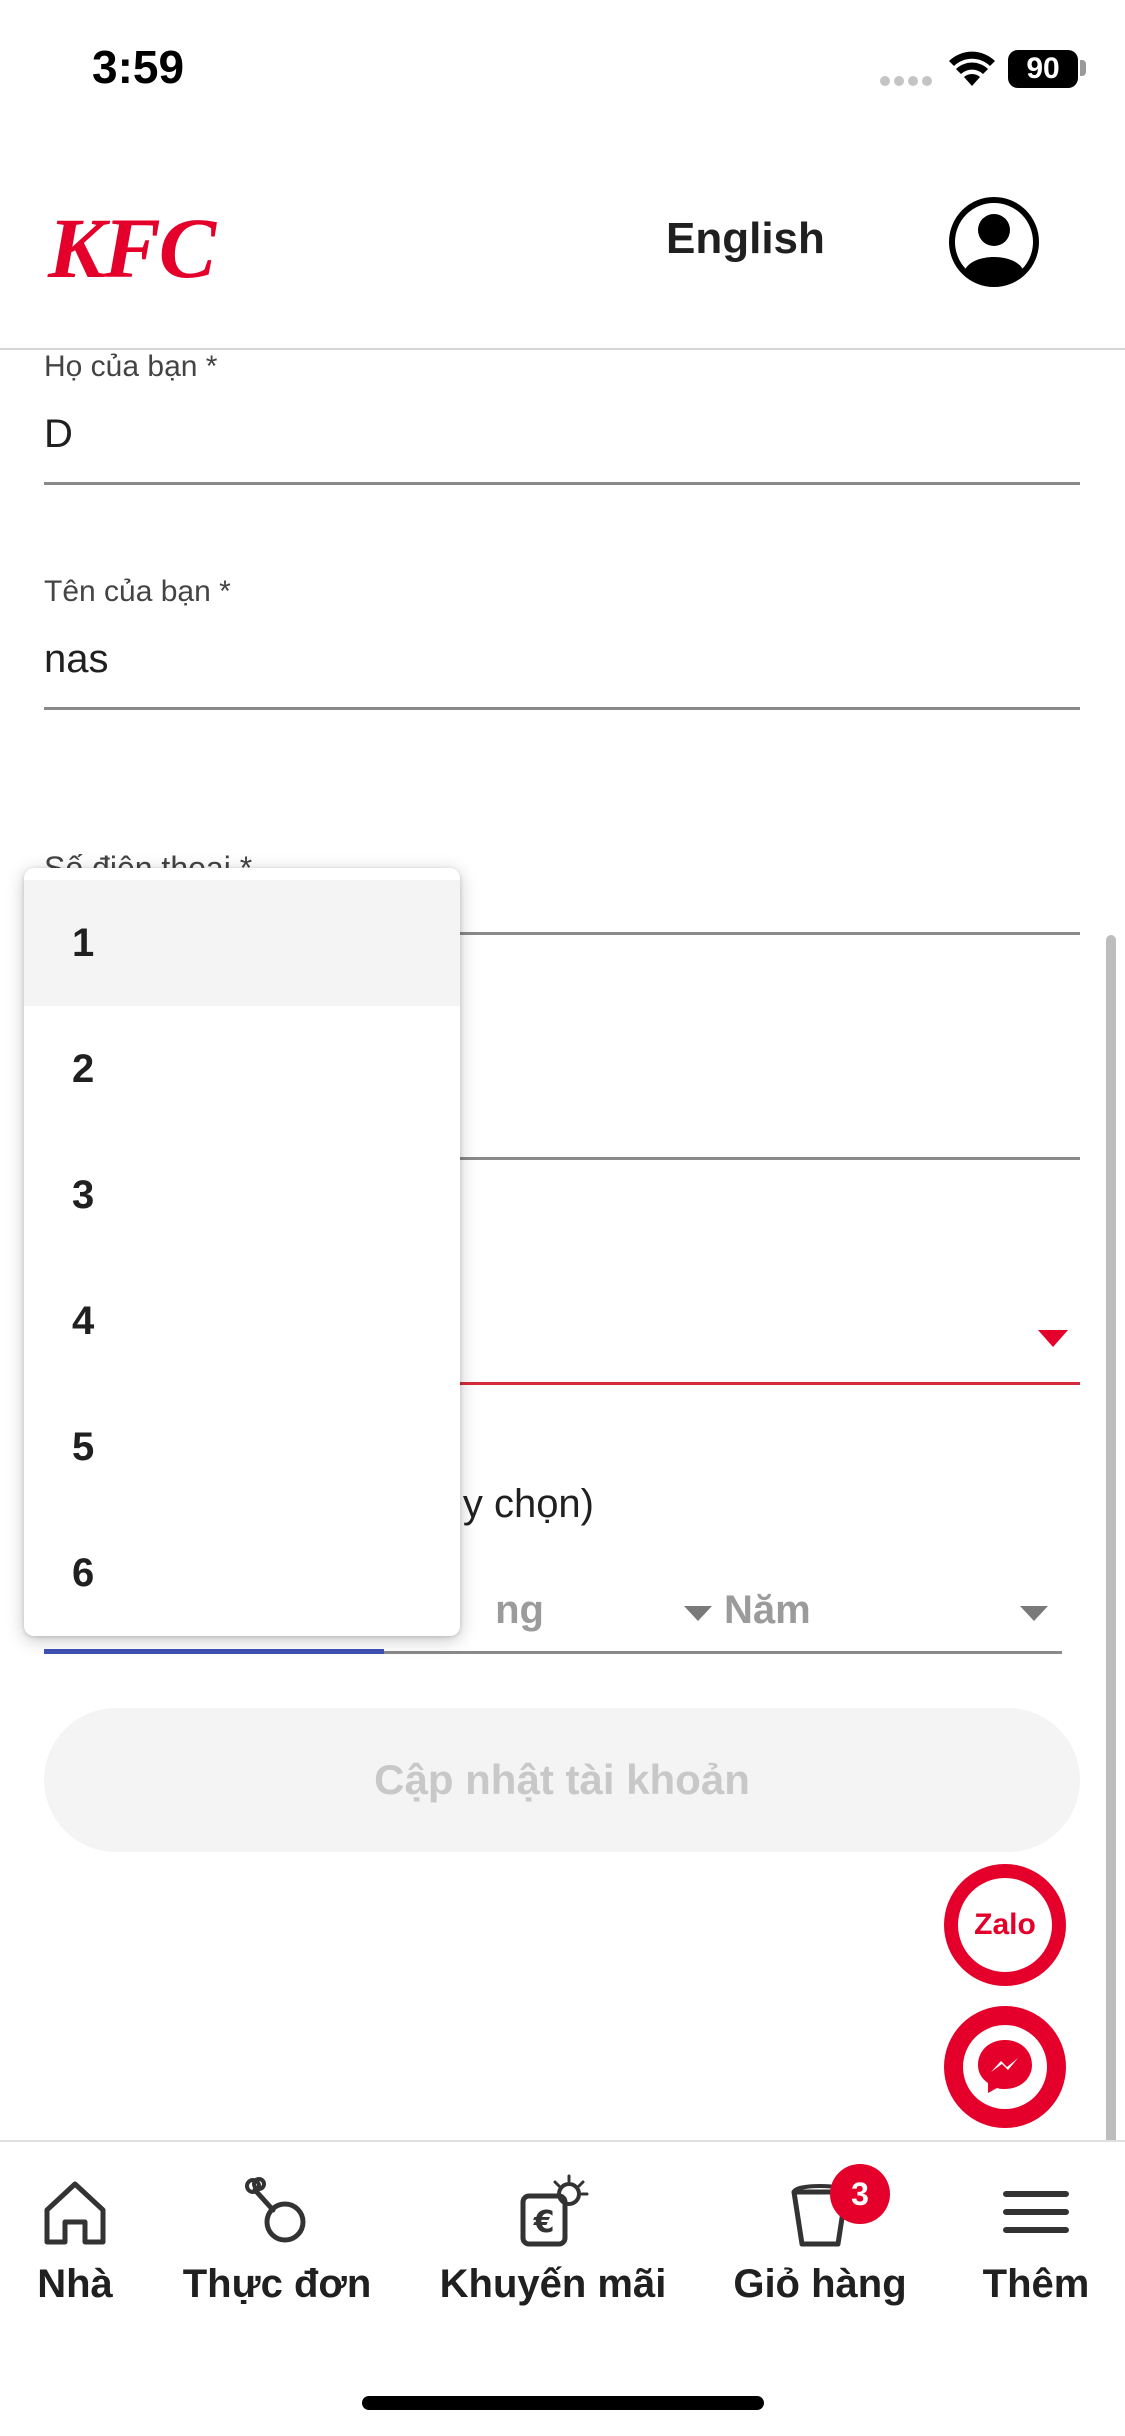 This screenshot has height=2436, width=1125. Describe the element at coordinates (131, 366) in the screenshot. I see `last-name-label: Họ của bạn *` at that location.